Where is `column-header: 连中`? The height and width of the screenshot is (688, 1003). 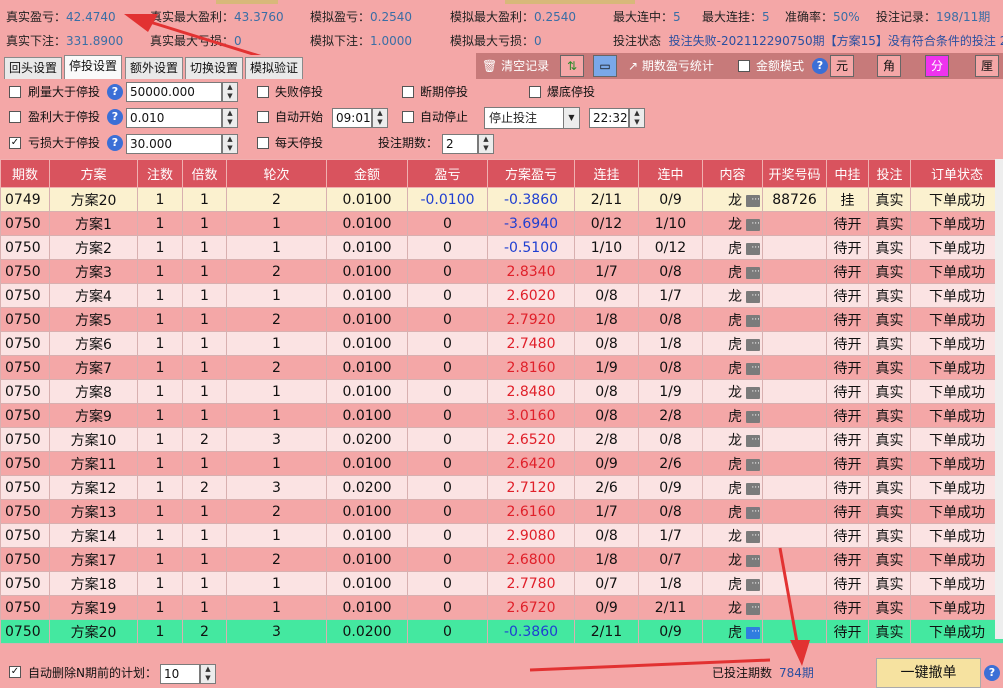 column-header: 连中 is located at coordinates (670, 173).